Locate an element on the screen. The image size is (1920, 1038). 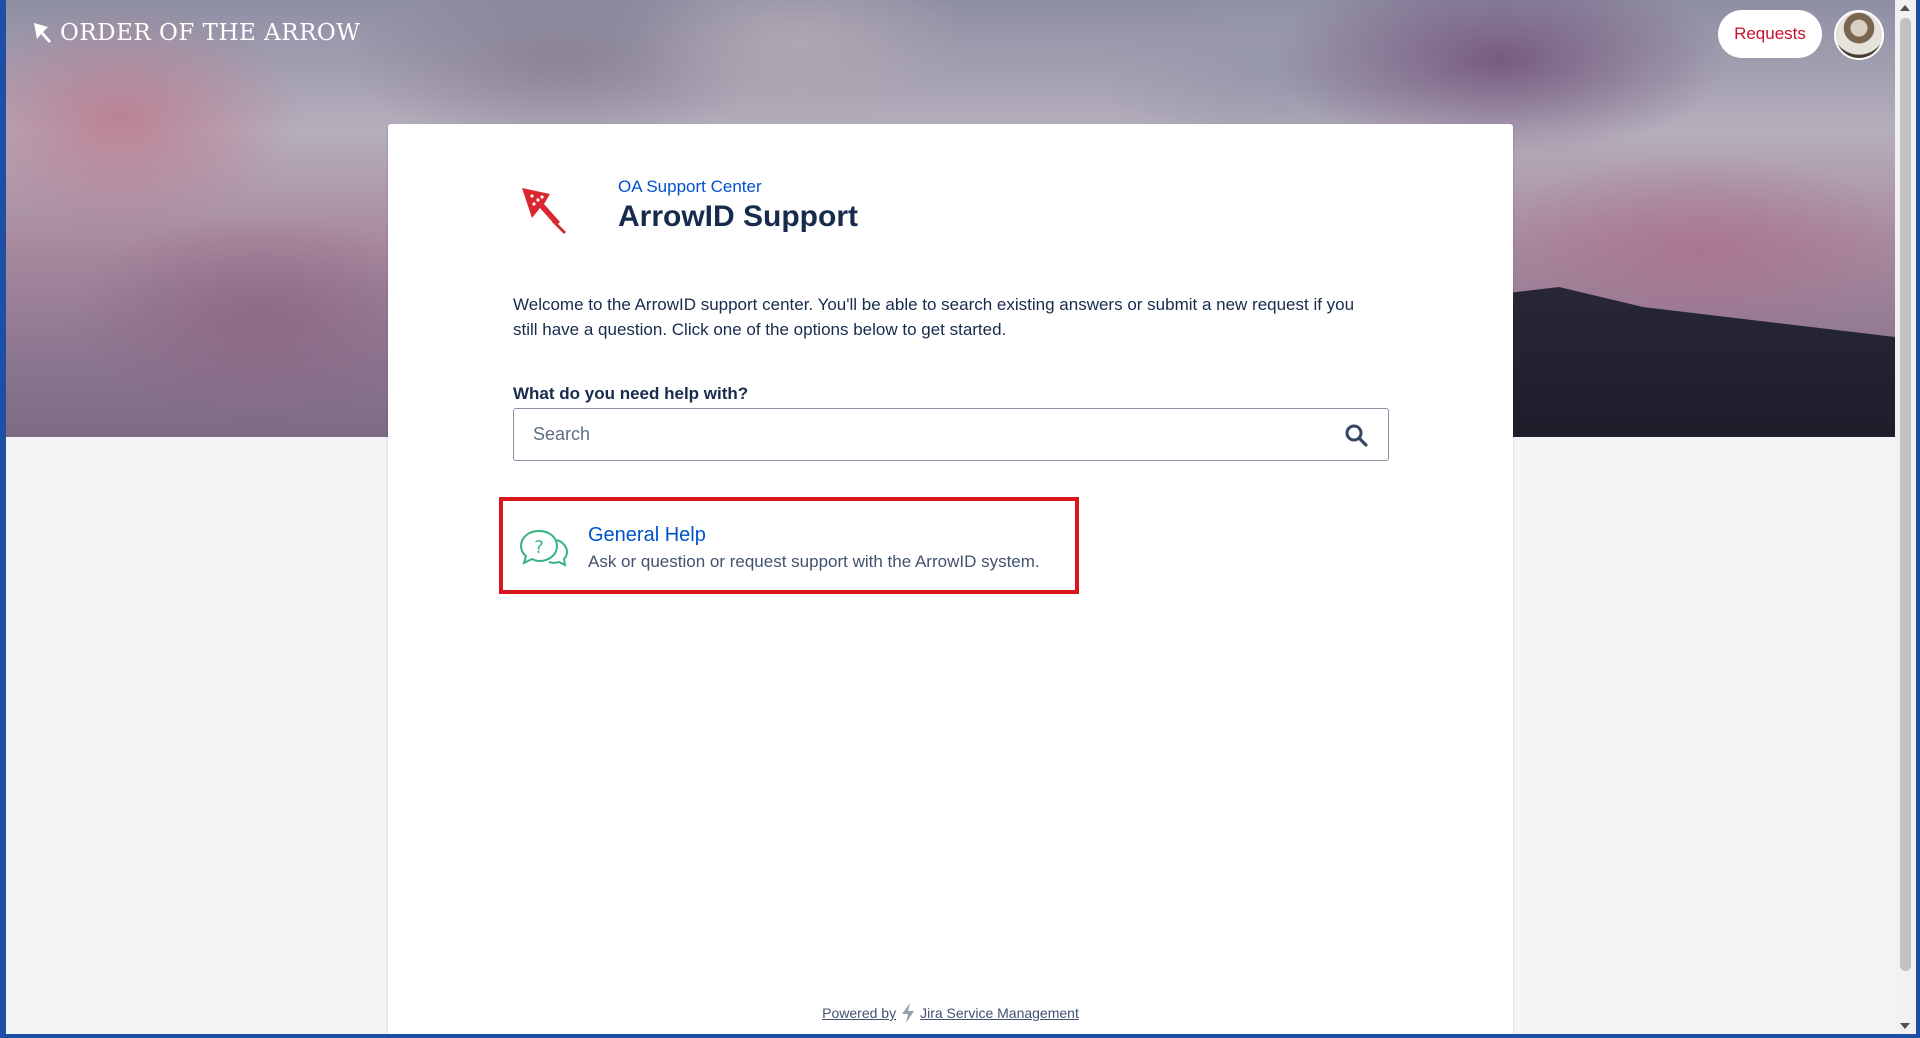
powered-by-link: Powered by Jira Service Management is located at coordinates (950, 1013).